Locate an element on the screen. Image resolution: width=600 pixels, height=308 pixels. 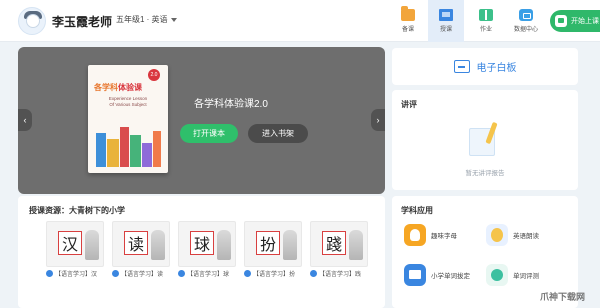
resources-title: 授课资源：大青树下的小学 is located at coordinates (77, 210).